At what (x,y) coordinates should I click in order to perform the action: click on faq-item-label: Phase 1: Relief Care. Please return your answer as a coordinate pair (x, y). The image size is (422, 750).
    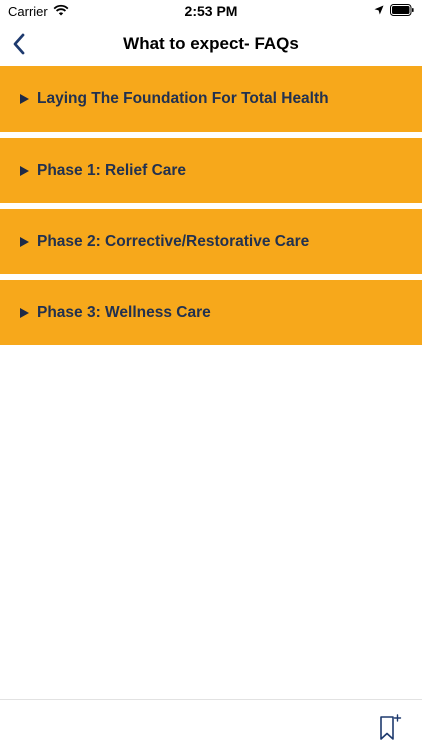
    Looking at the image, I should click on (112, 170).